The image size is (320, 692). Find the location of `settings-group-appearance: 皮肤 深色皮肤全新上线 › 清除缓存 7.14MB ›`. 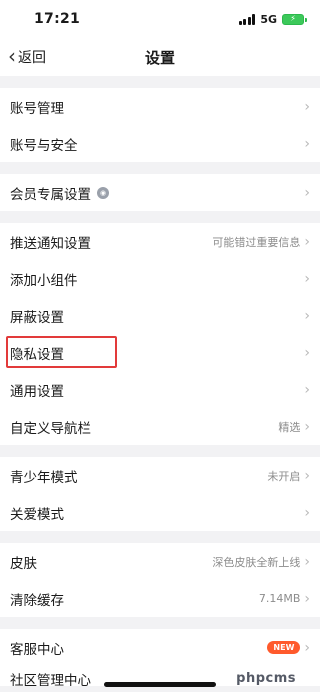

settings-group-appearance: 皮肤 深色皮肤全新上线 › 清除缓存 7.14MB › is located at coordinates (160, 580).